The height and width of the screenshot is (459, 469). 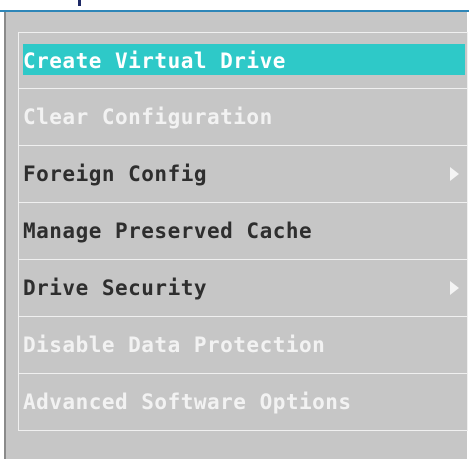 What do you see at coordinates (115, 174) in the screenshot?
I see `menu-item-label: Foreign Config` at bounding box center [115, 174].